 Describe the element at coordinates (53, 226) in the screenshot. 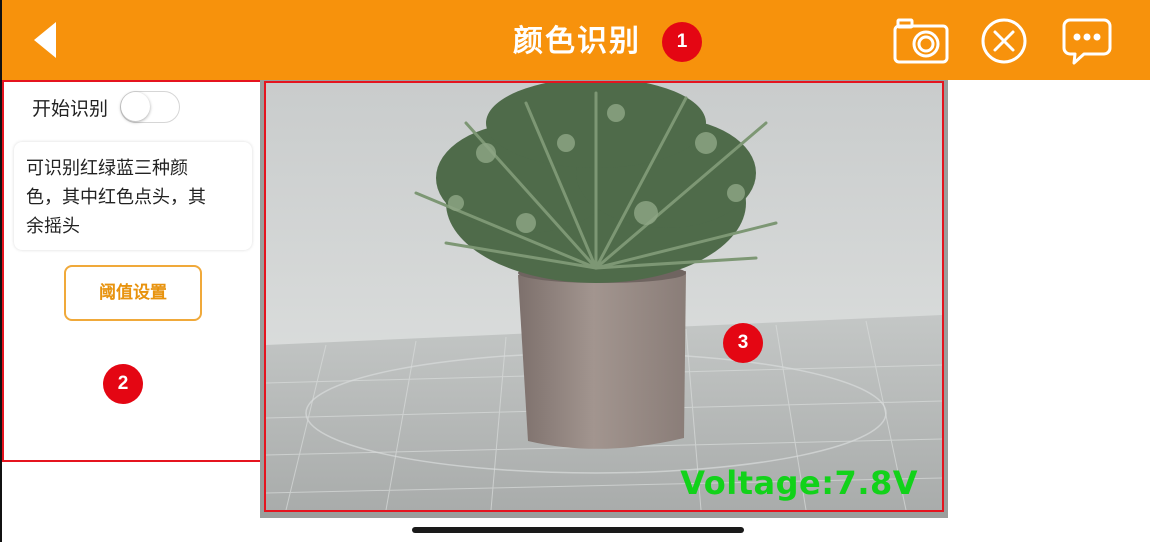

I see `description-line: 余摇头` at that location.